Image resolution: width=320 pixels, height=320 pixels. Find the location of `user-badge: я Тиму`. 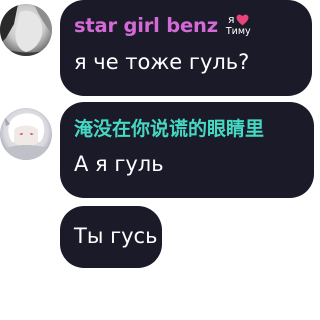

user-badge: я Тиму is located at coordinates (238, 25).